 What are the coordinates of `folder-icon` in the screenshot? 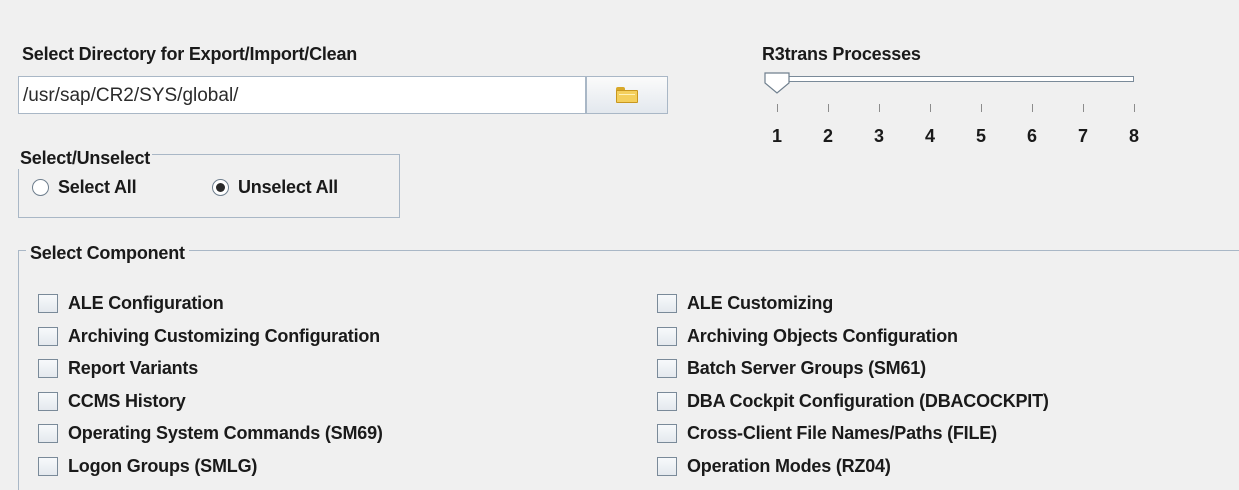 It's located at (627, 95).